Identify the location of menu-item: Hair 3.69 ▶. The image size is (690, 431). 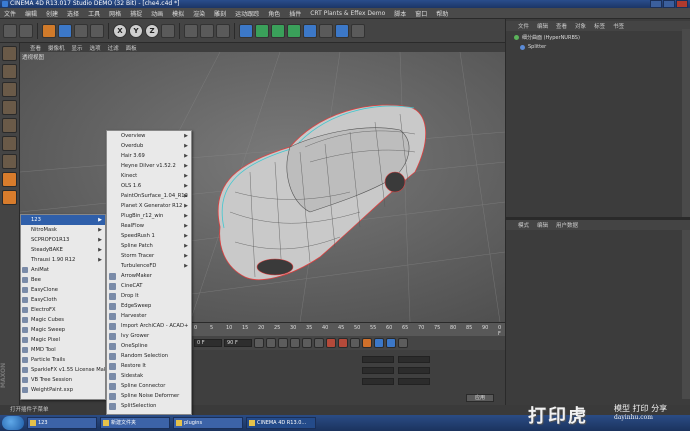
(149, 156).